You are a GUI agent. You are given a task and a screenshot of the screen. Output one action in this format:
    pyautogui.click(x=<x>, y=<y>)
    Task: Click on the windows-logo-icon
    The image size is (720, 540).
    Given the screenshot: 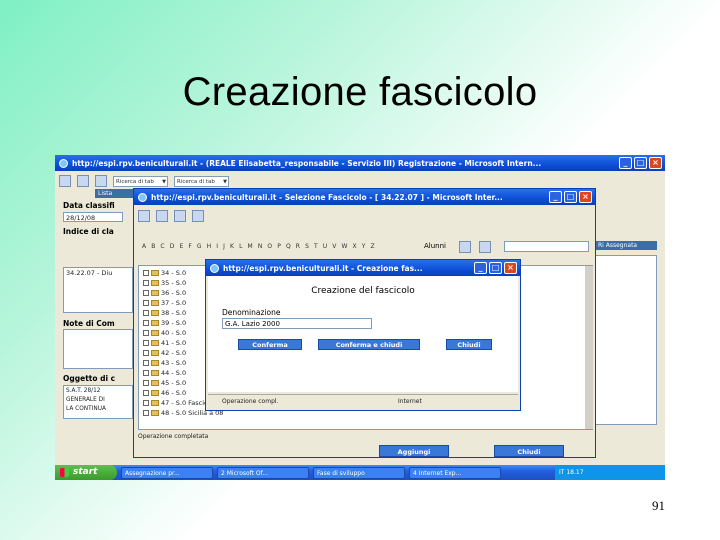 What is the action you would take?
    pyautogui.click(x=64, y=472)
    